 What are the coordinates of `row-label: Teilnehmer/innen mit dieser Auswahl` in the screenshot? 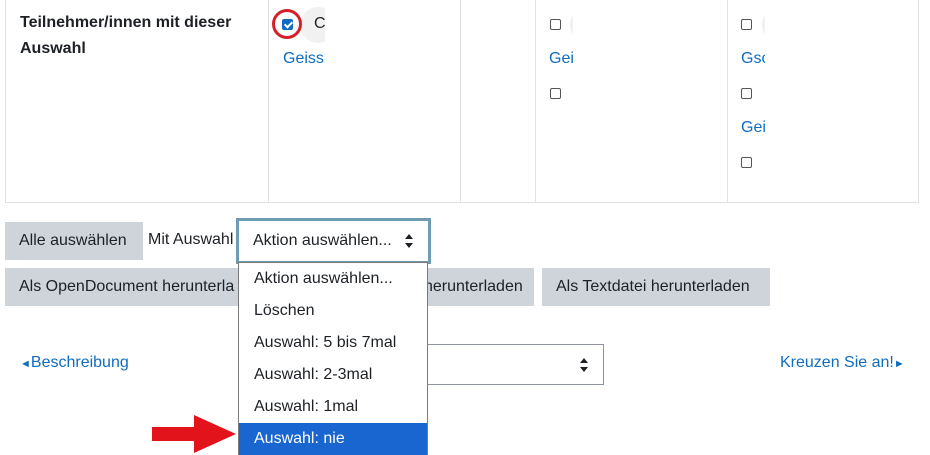 It's located at (126, 35).